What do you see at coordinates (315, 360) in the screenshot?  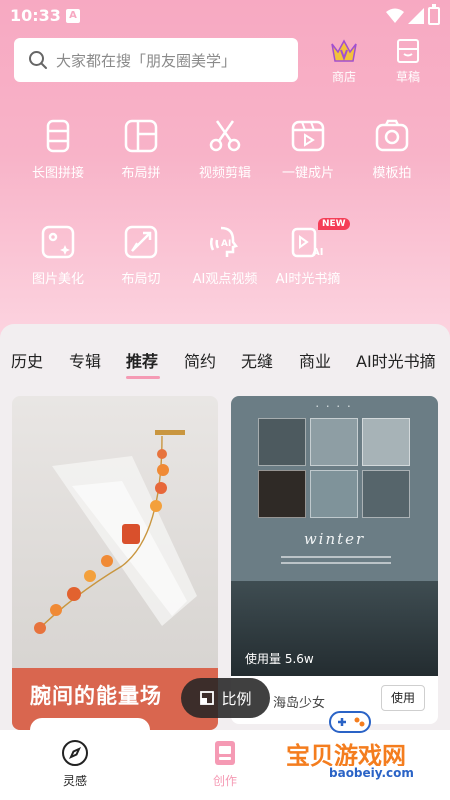 I see `tab-business: 商业` at bounding box center [315, 360].